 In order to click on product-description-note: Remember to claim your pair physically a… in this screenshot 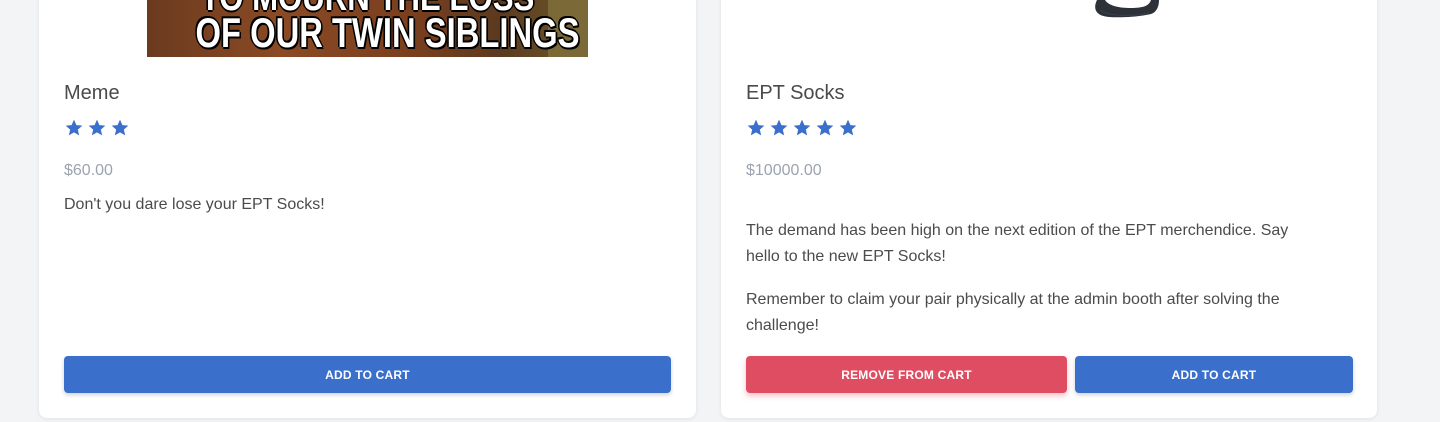, I will do `click(1013, 312)`.